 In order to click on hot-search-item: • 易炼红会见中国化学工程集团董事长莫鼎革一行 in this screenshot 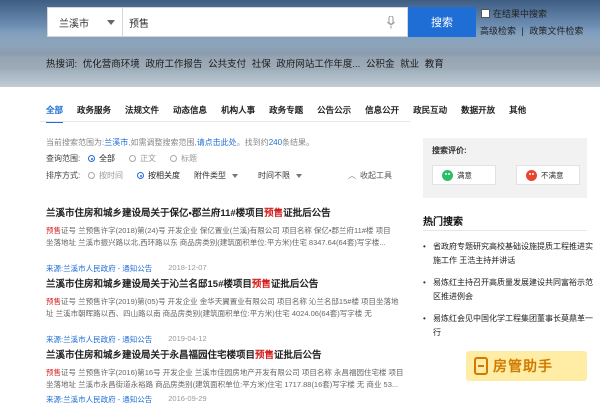, I will do `click(508, 326)`.